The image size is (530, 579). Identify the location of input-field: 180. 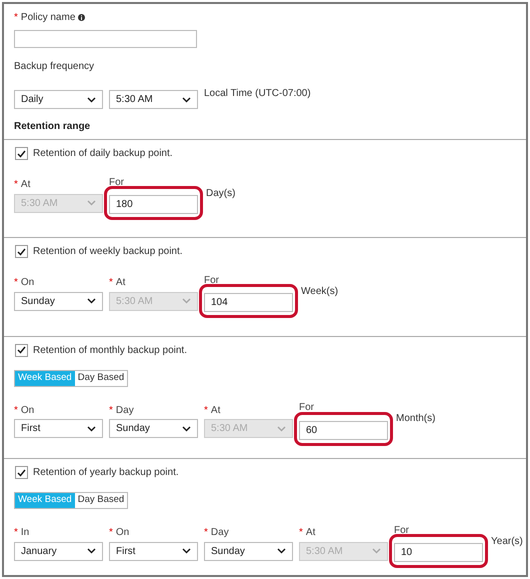
(153, 204).